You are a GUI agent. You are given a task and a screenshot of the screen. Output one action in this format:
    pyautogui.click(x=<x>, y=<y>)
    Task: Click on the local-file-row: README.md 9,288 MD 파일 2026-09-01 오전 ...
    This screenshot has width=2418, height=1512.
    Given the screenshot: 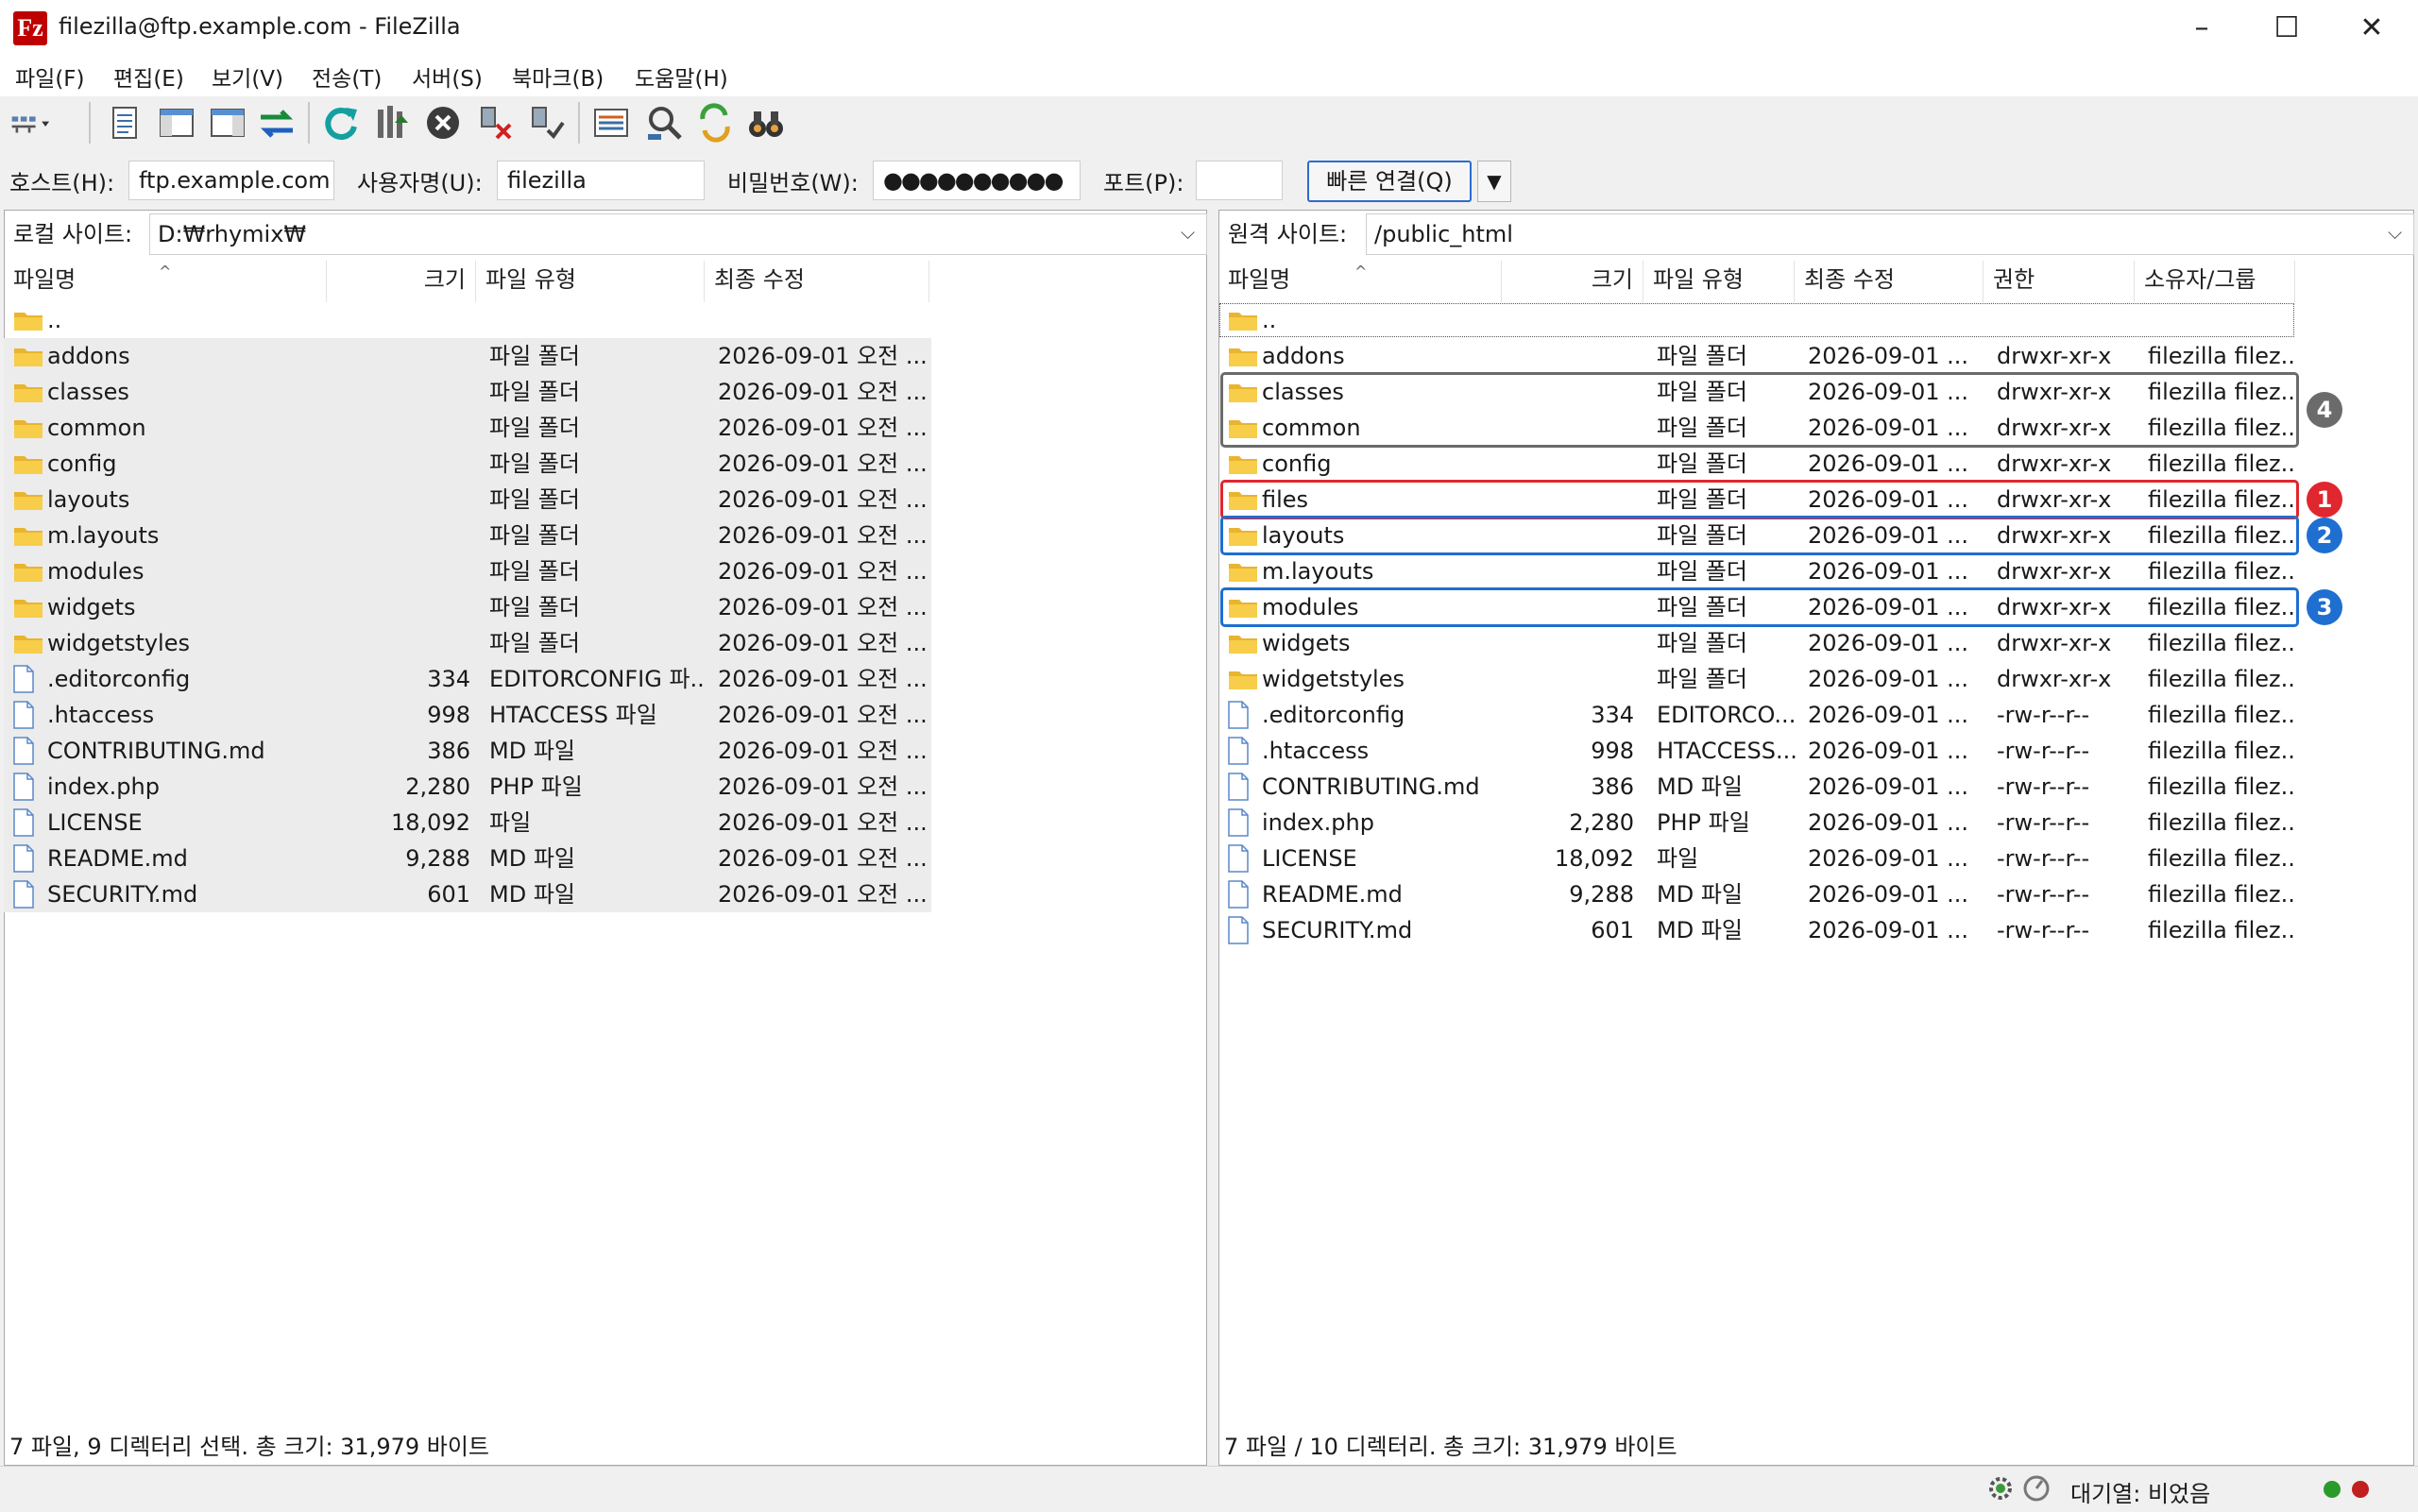 What is the action you would take?
    pyautogui.click(x=468, y=858)
    